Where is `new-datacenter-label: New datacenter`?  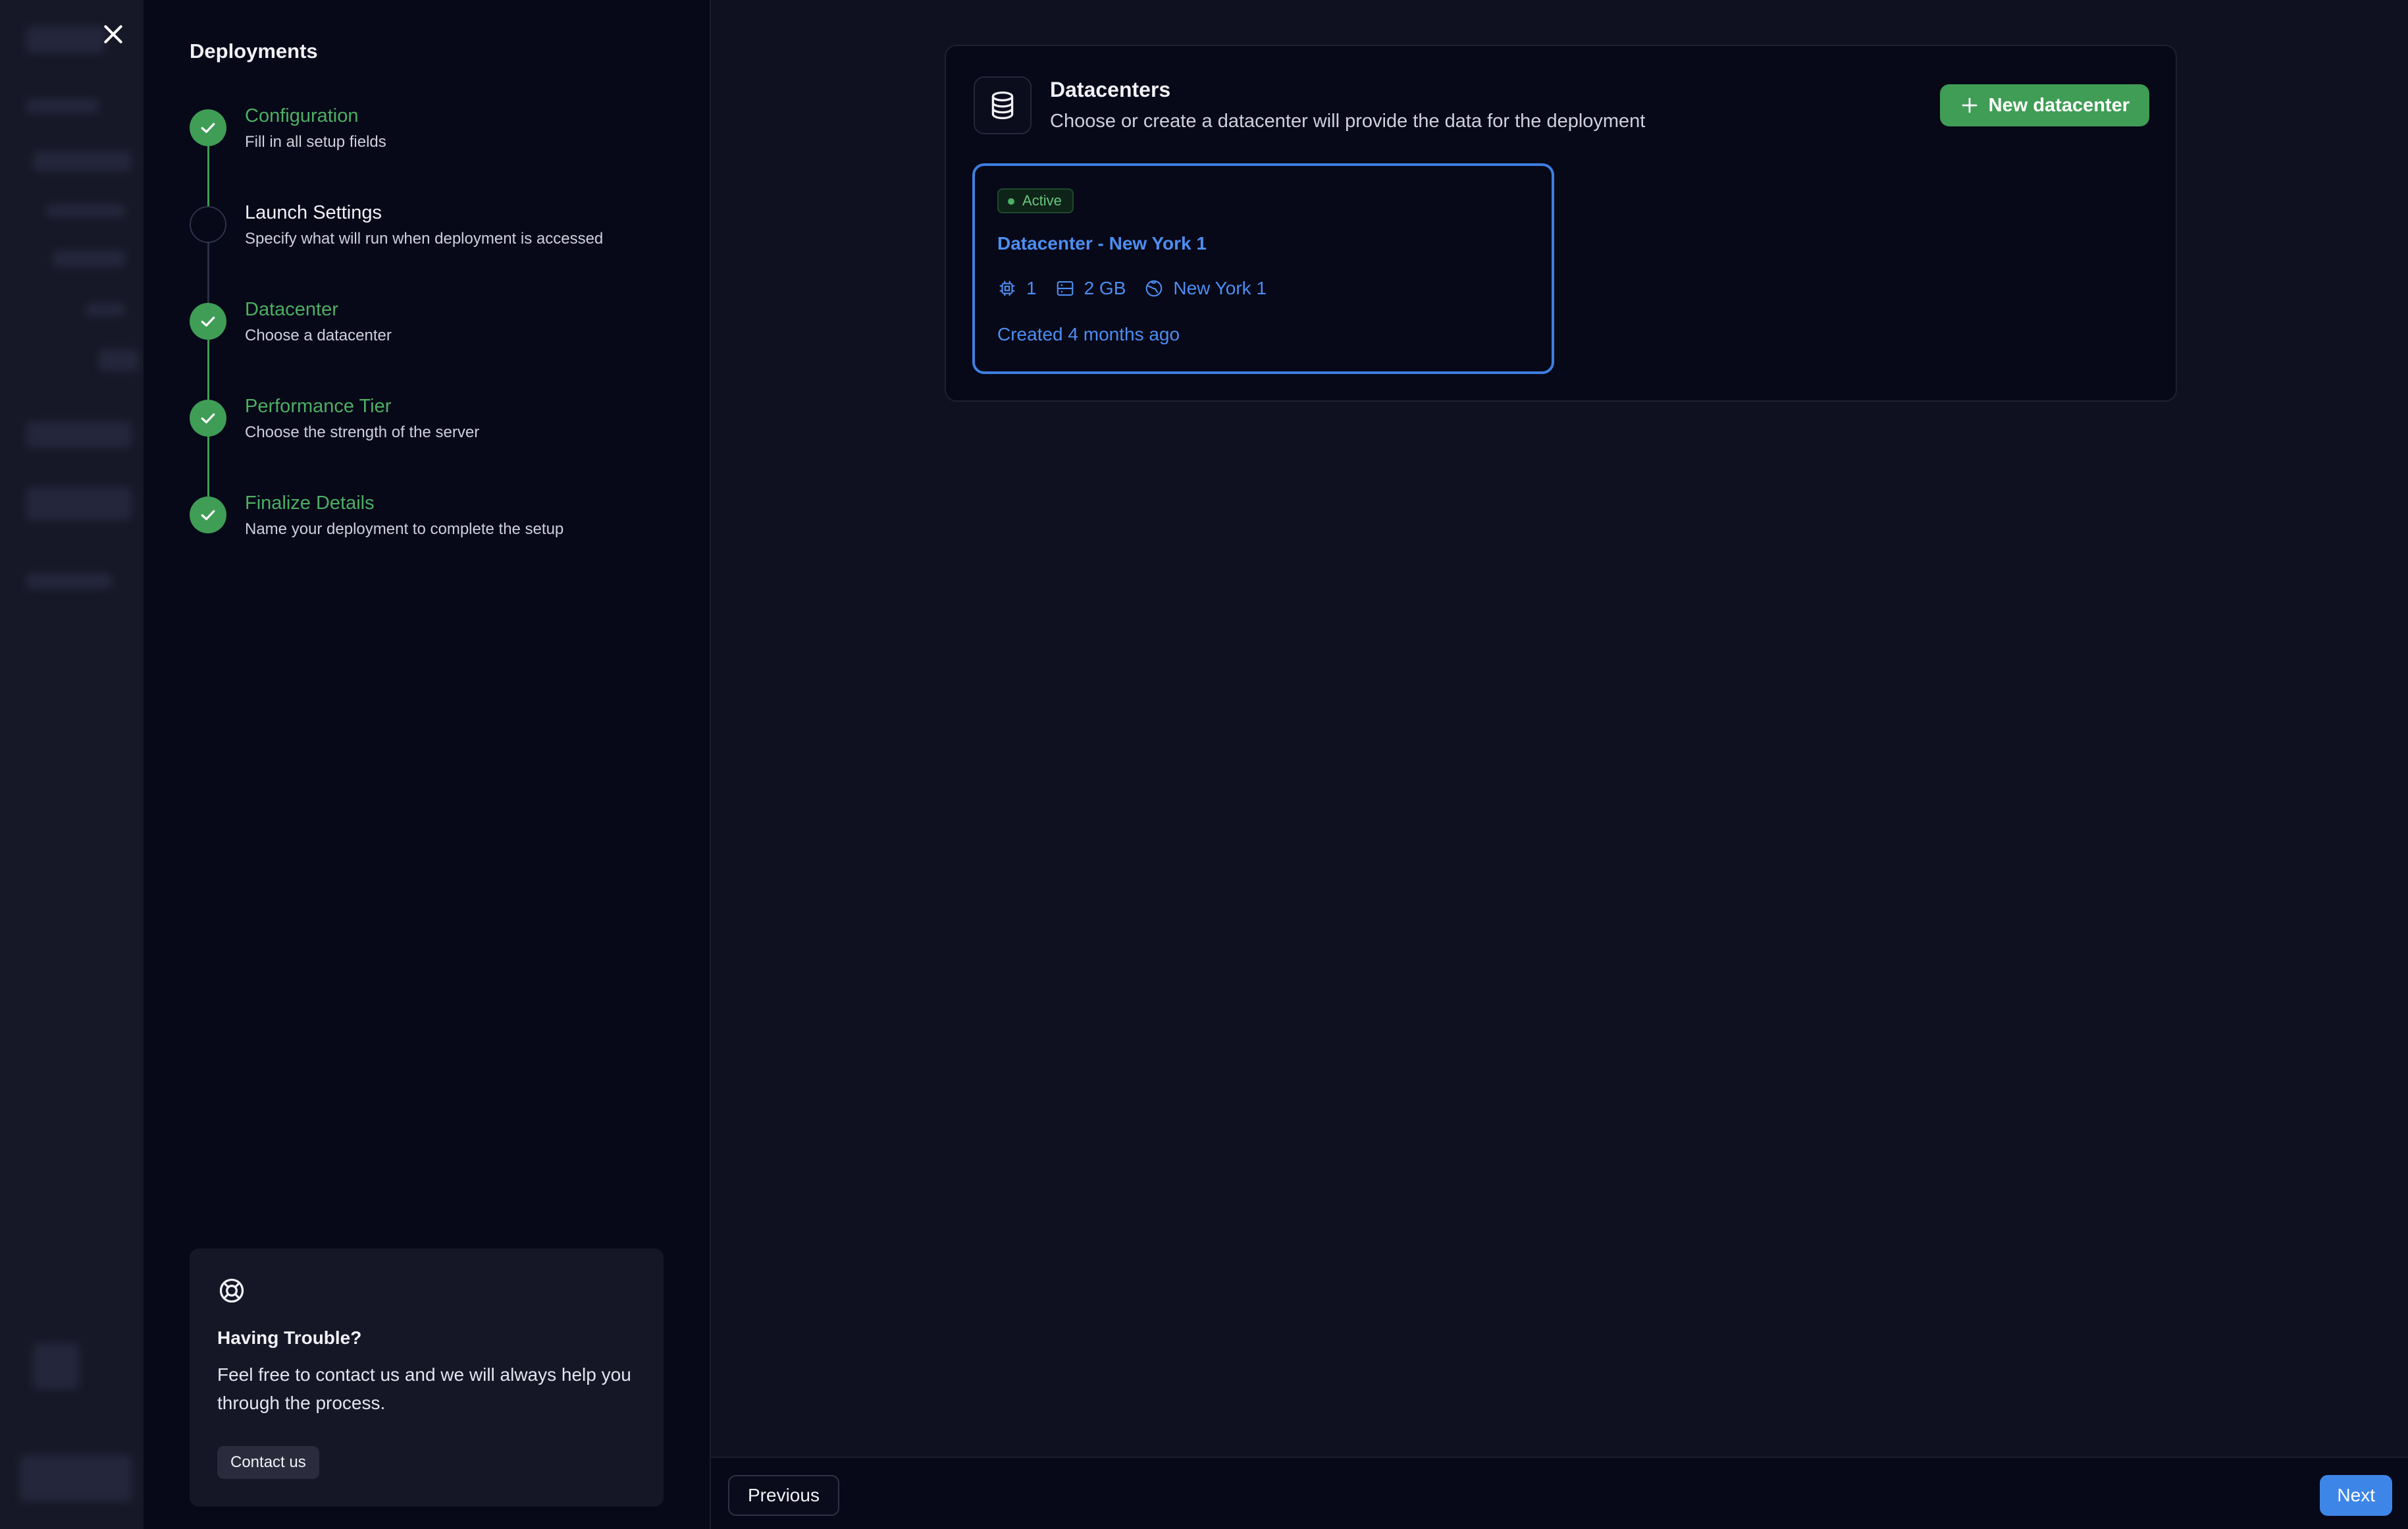 new-datacenter-label: New datacenter is located at coordinates (2059, 105).